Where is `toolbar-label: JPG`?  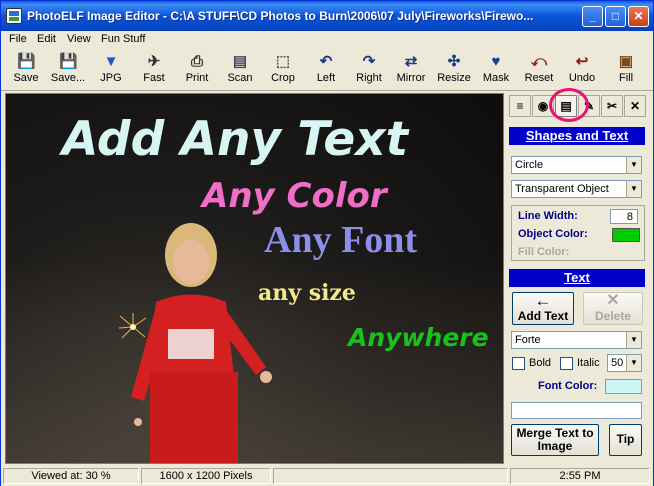 toolbar-label: JPG is located at coordinates (111, 78).